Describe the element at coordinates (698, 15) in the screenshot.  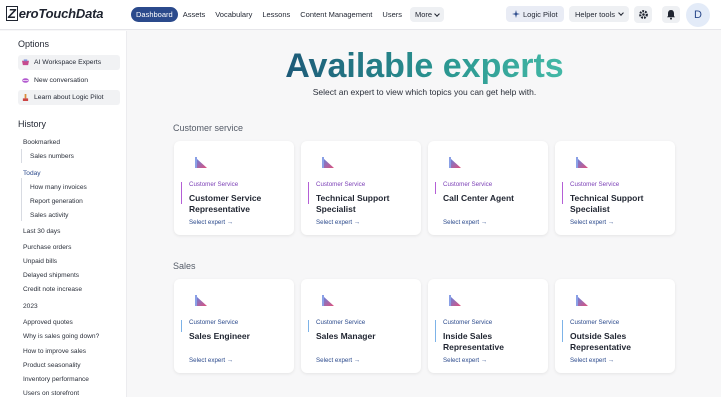
I see `user-avatar: D` at that location.